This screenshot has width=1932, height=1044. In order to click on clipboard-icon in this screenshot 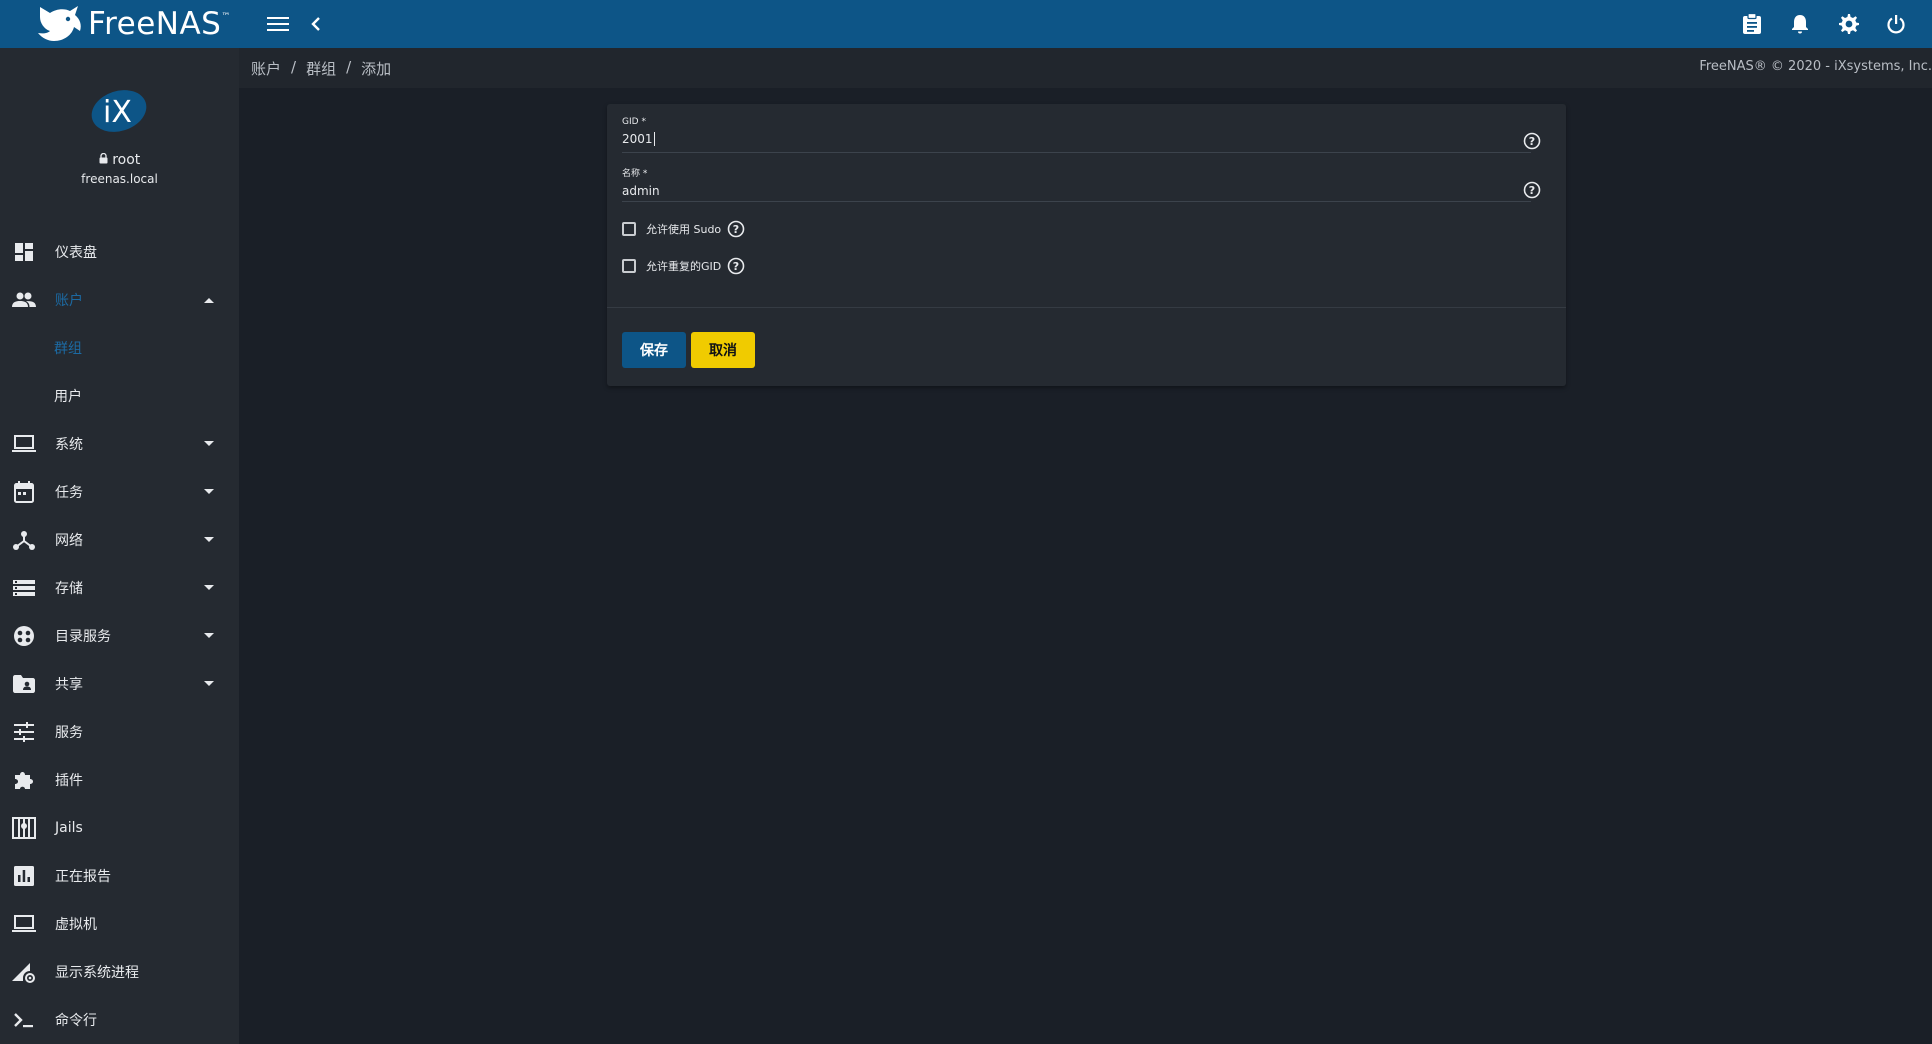, I will do `click(1752, 23)`.